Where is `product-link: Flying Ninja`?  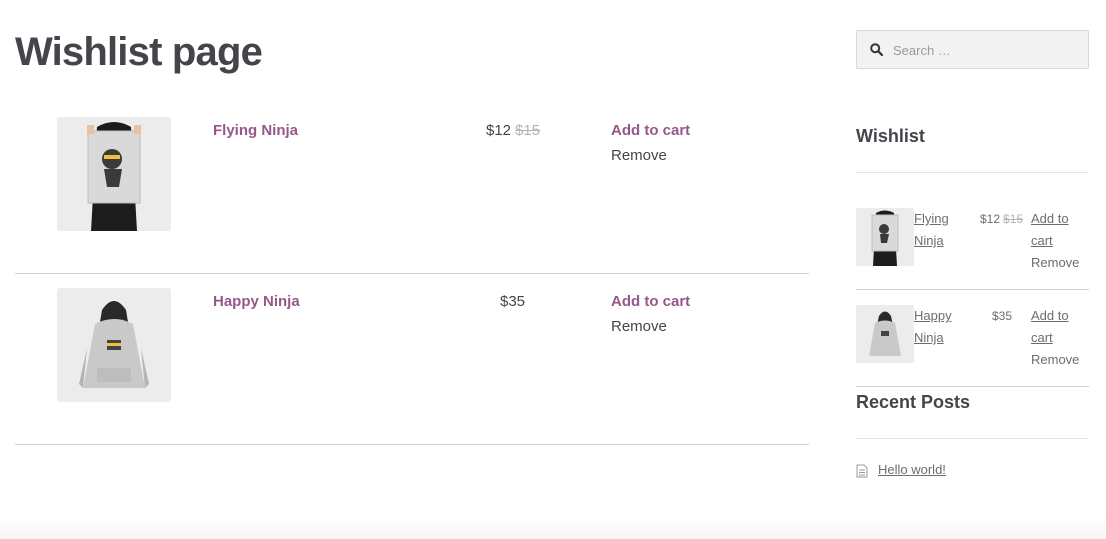 product-link: Flying Ninja is located at coordinates (255, 130).